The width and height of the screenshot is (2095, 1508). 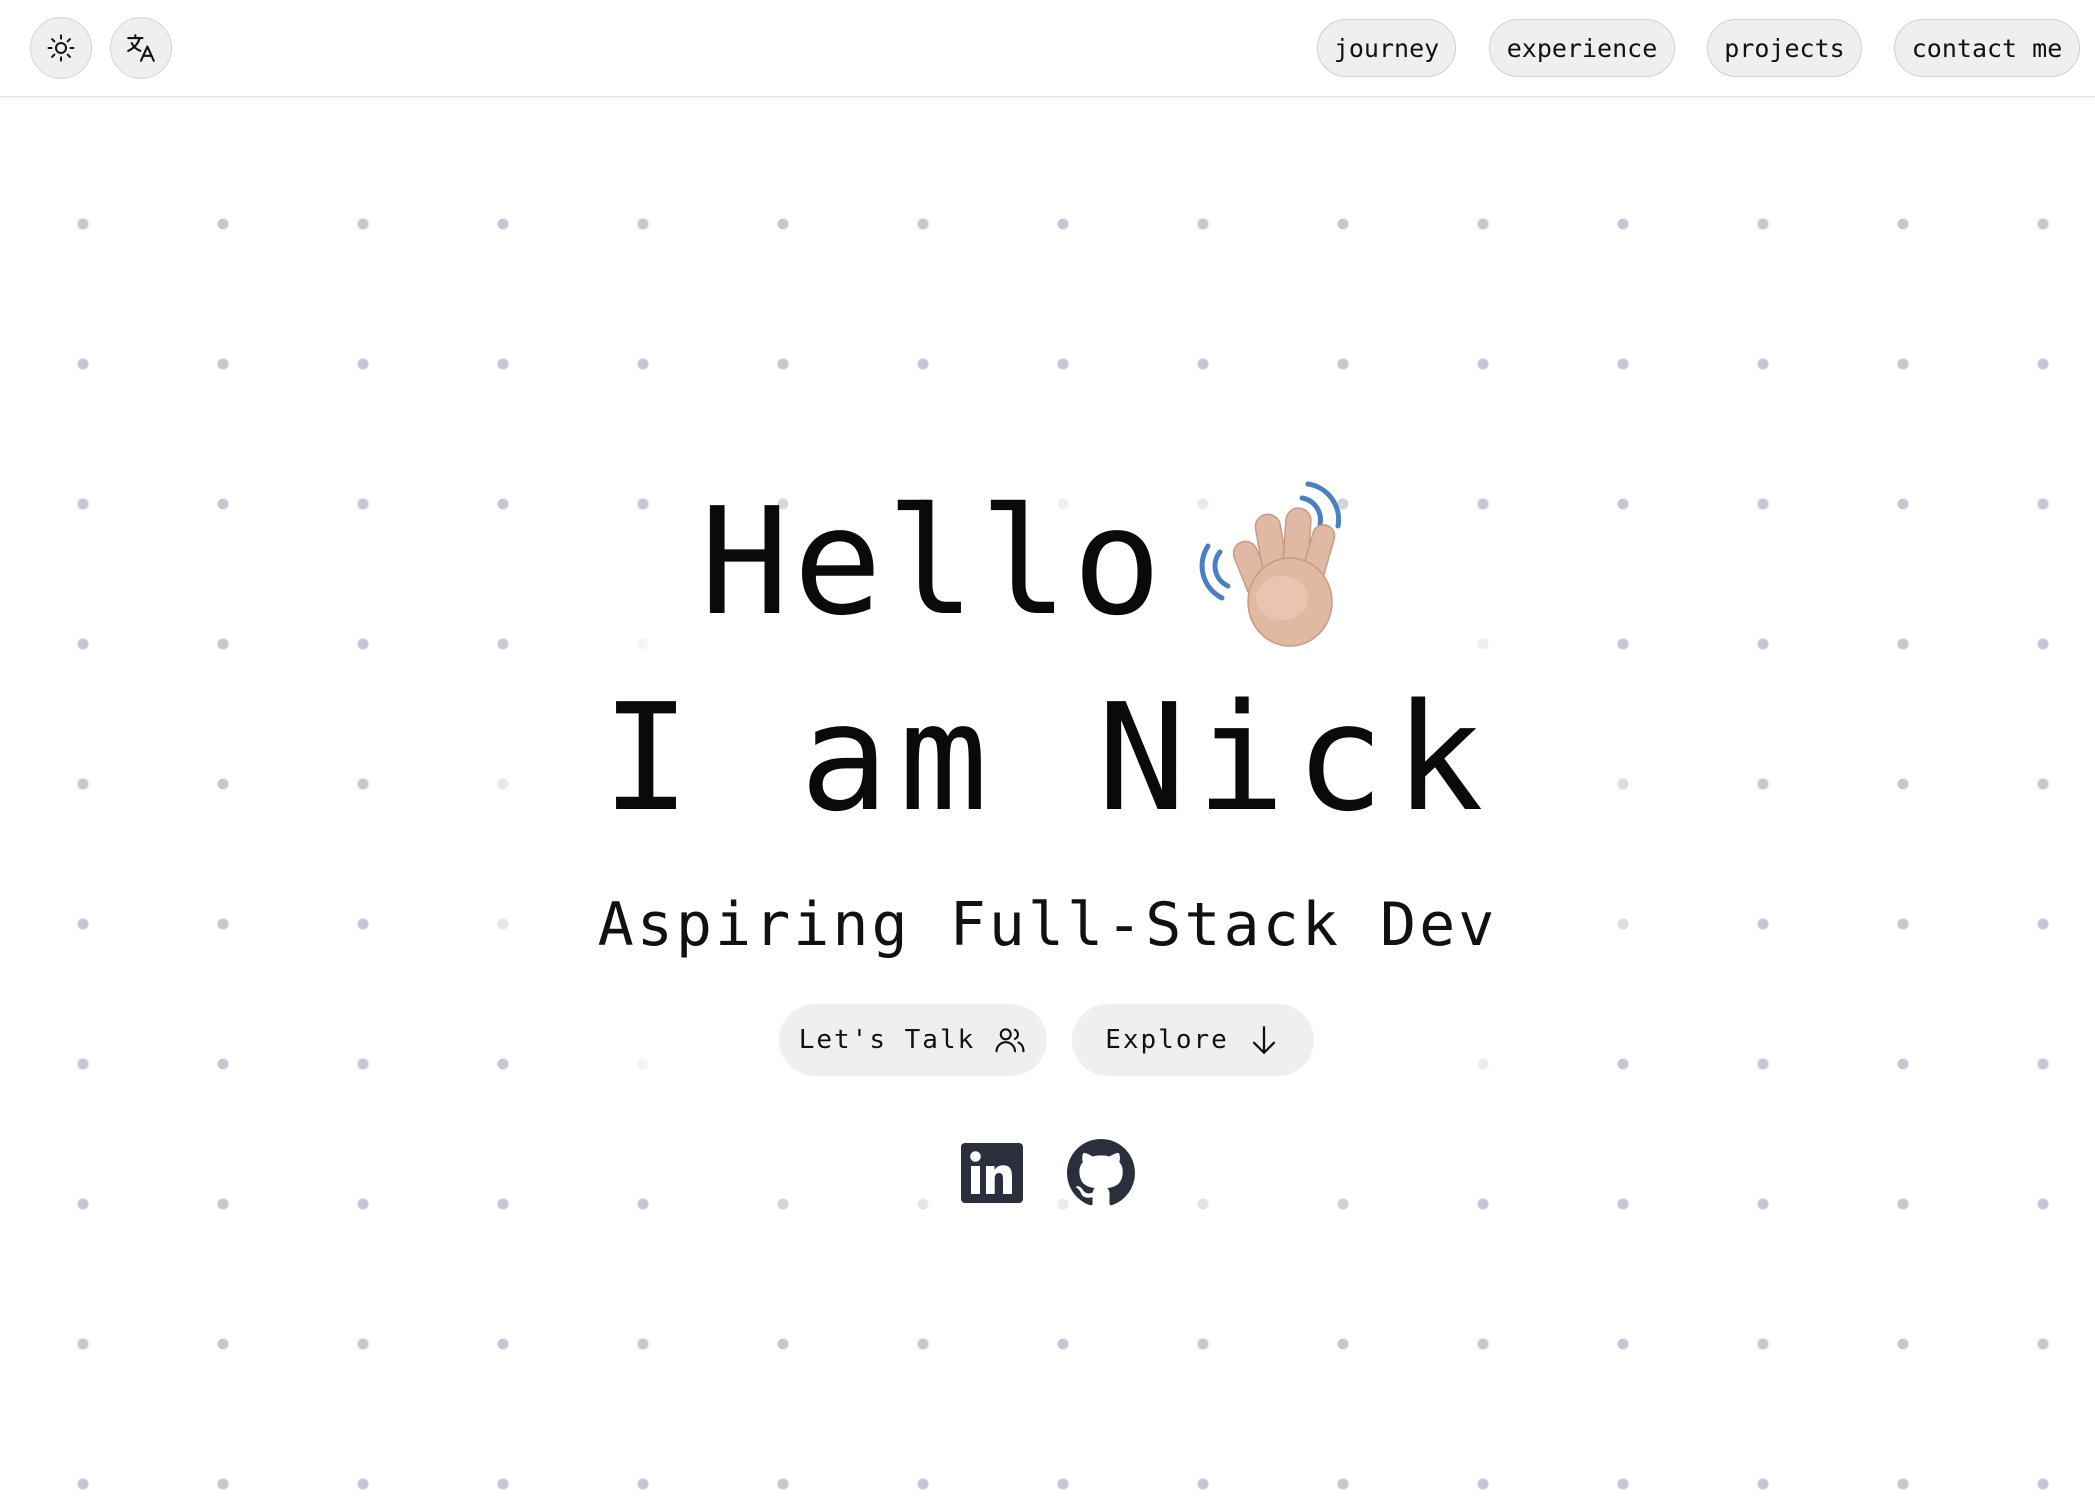 I want to click on explore-button: Explore, so click(x=1193, y=1040).